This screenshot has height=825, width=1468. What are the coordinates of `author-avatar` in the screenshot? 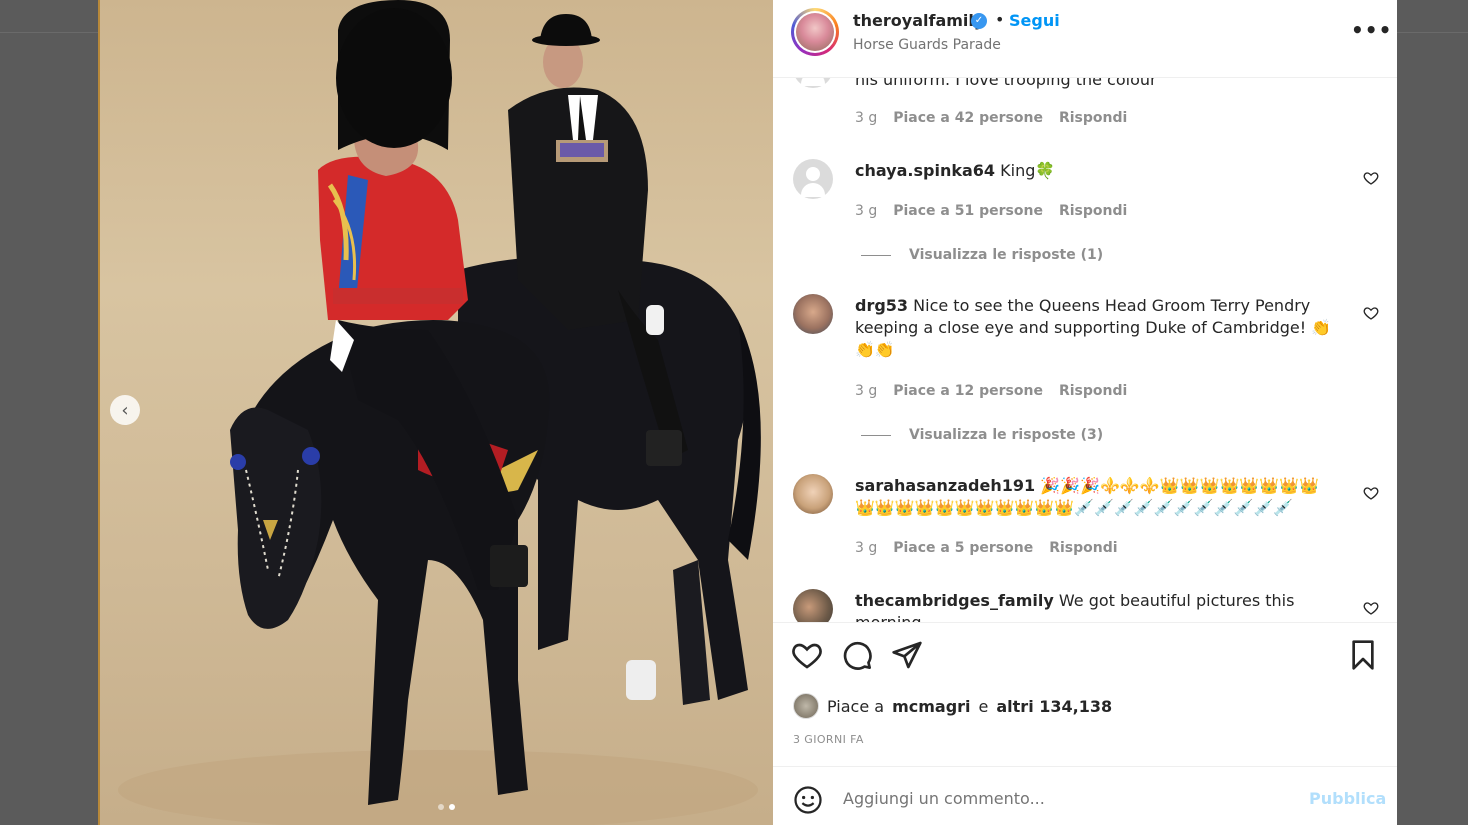 It's located at (815, 32).